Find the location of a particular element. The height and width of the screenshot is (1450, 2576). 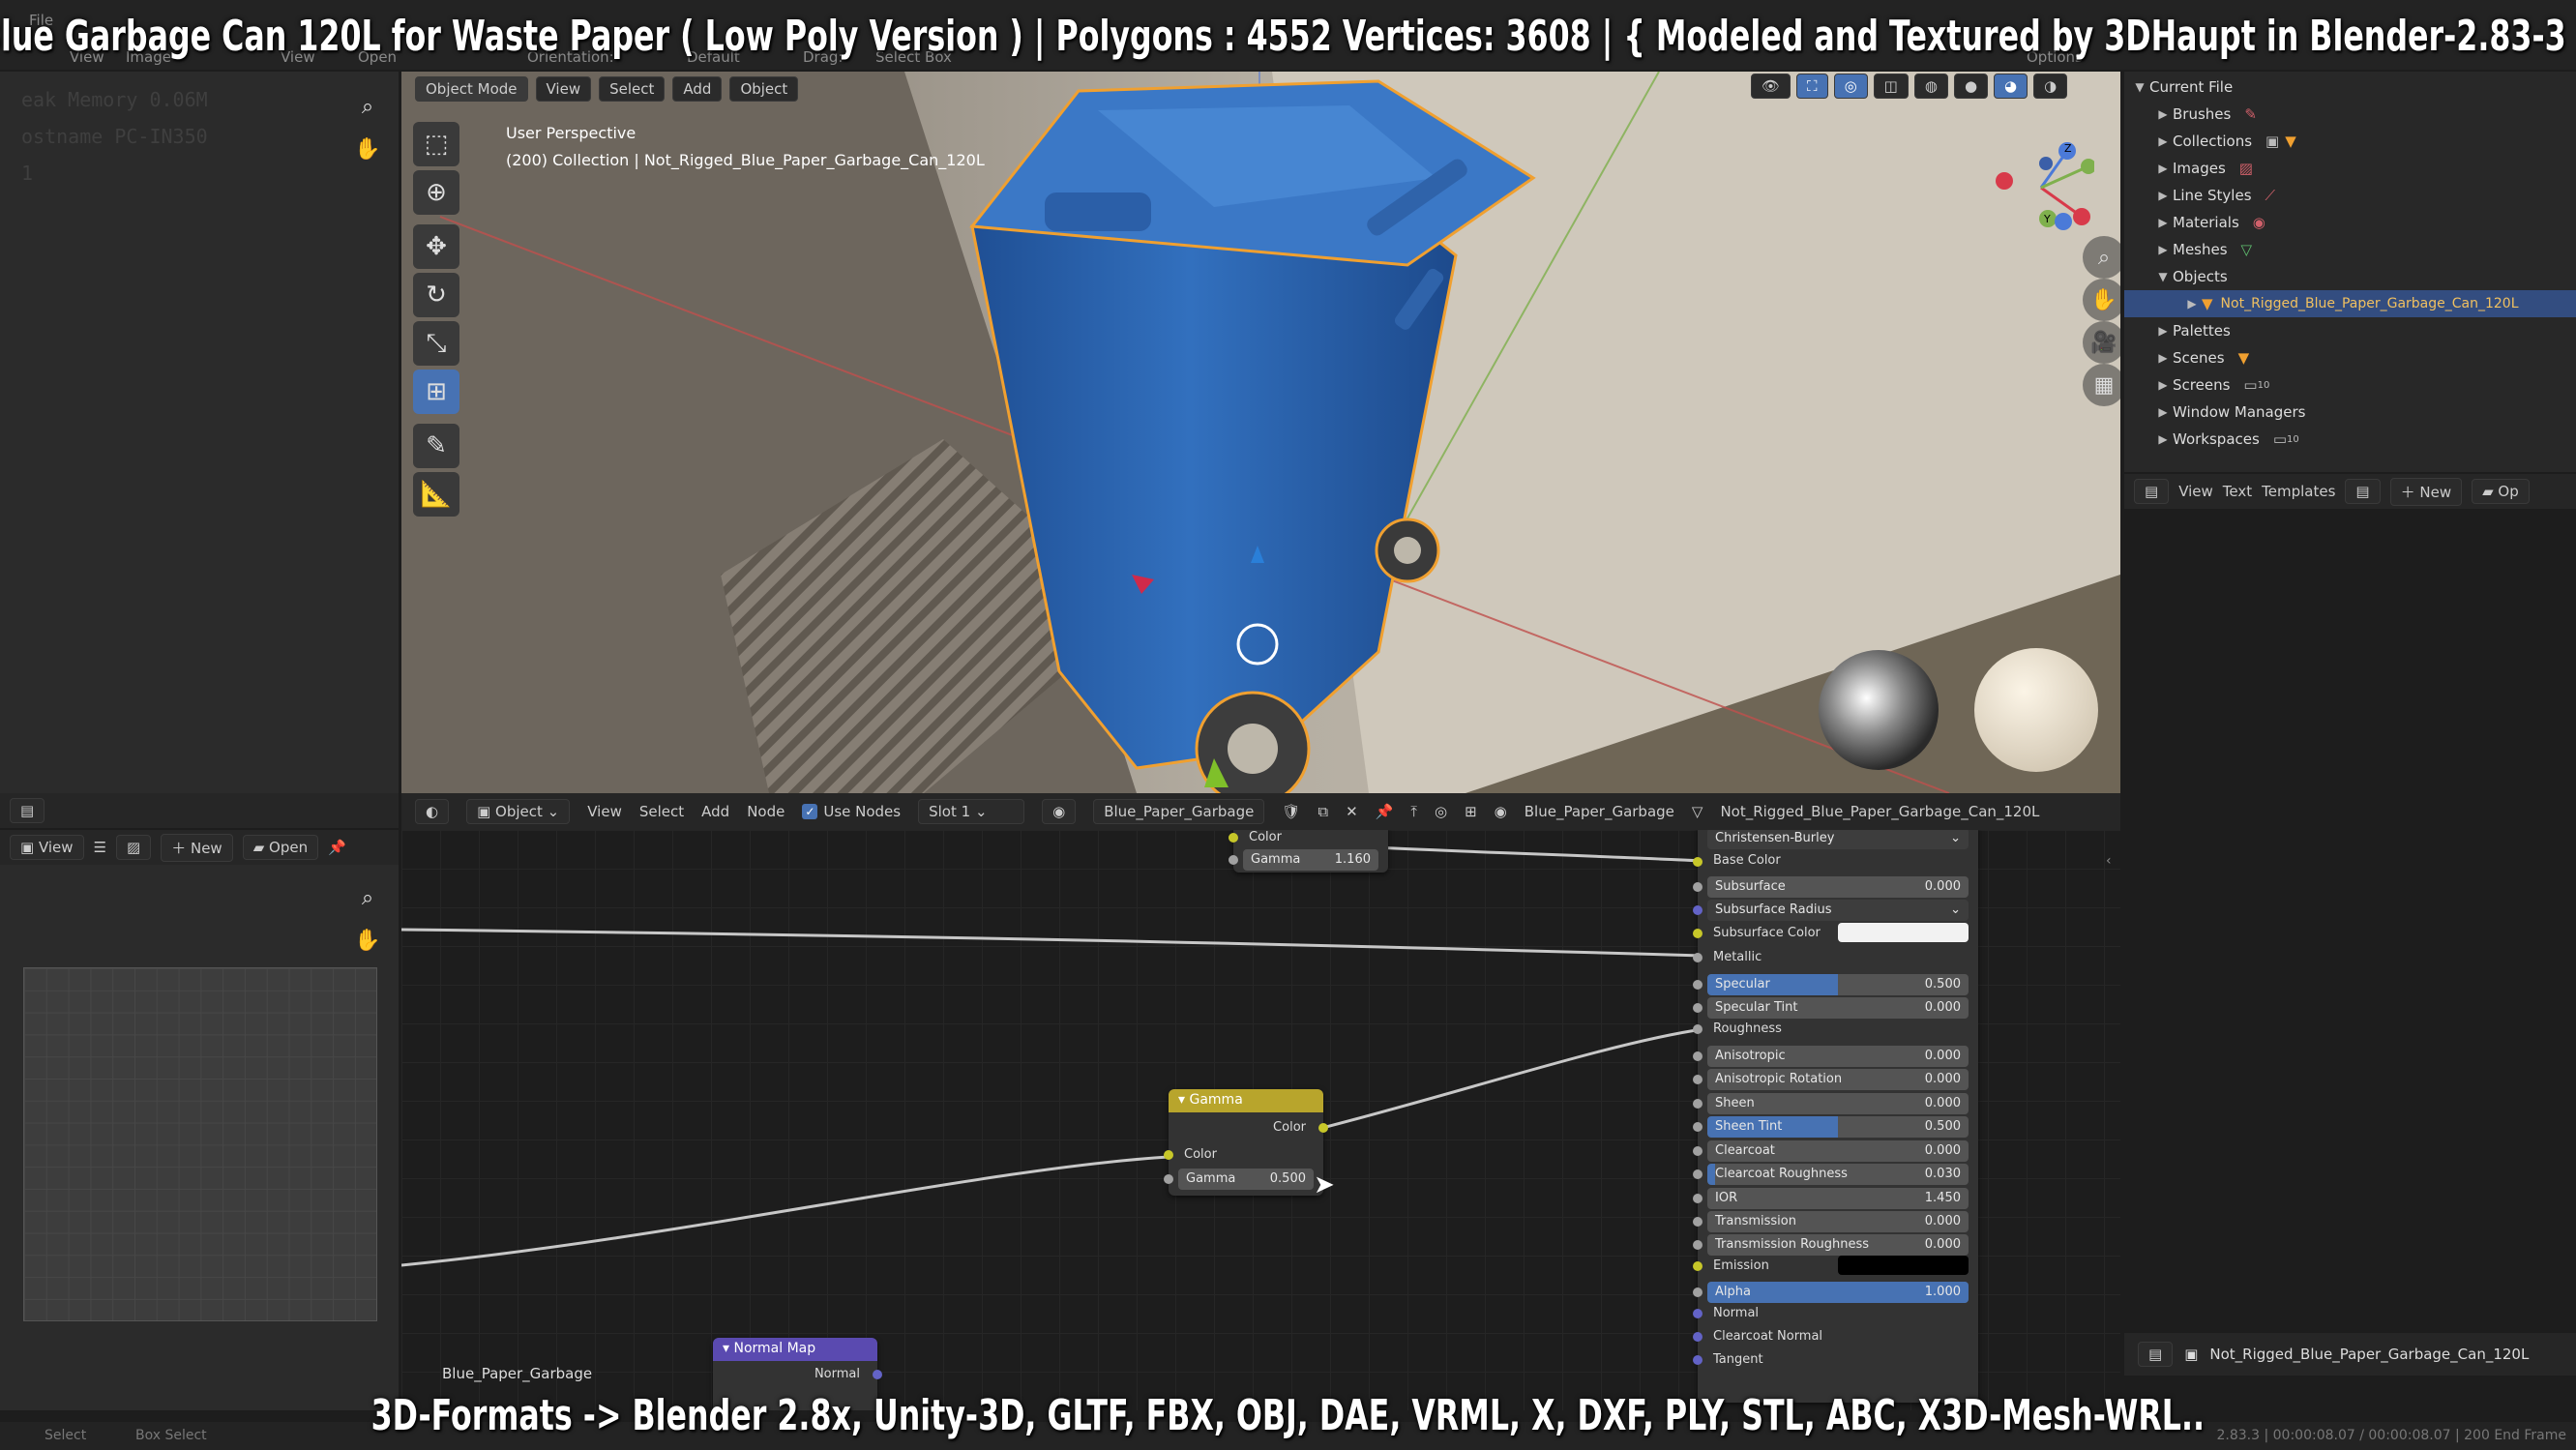

gamma-node-header: ▾ Gamma is located at coordinates (1246, 1100).